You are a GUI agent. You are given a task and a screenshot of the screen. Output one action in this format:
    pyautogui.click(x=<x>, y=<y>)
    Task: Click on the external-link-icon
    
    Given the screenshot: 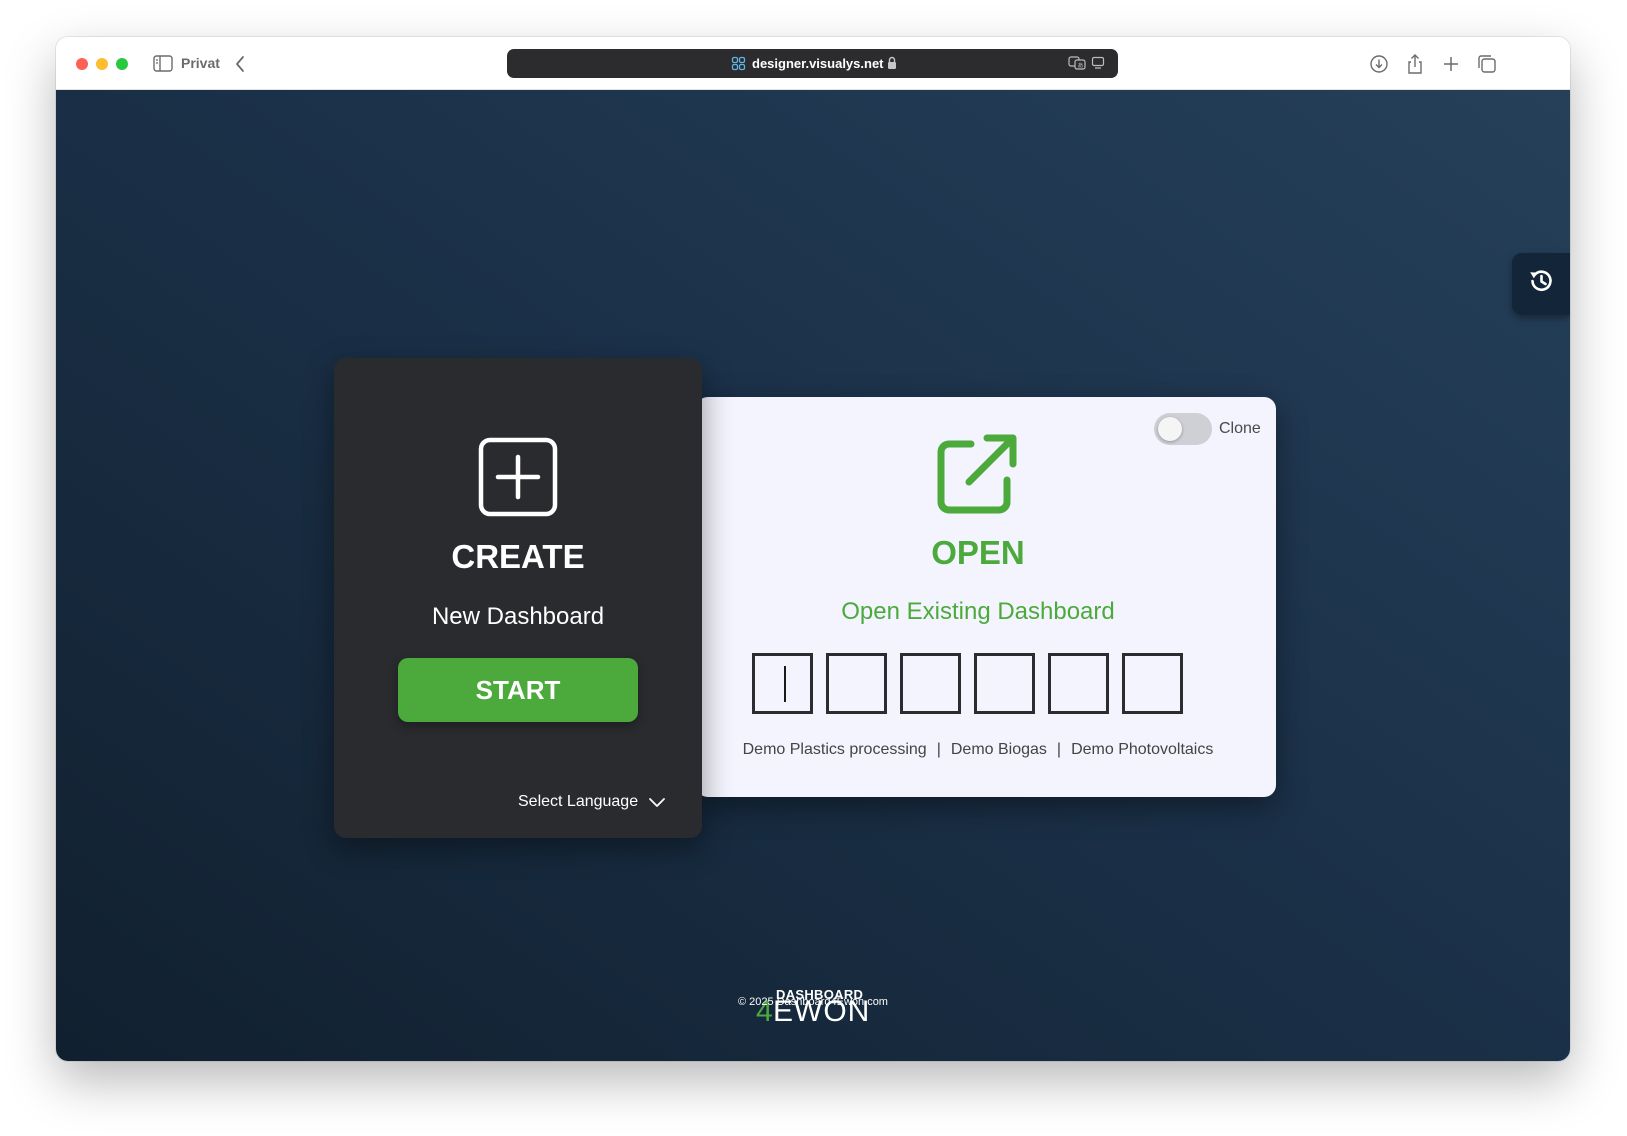 What is the action you would take?
    pyautogui.click(x=977, y=474)
    